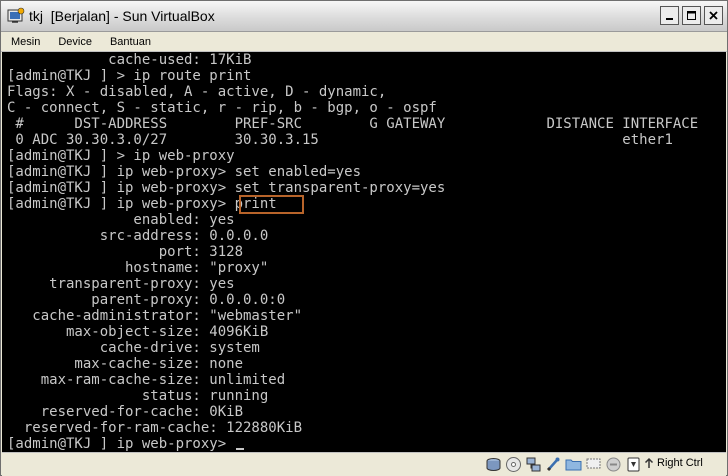 The height and width of the screenshot is (476, 728). What do you see at coordinates (125, 364) in the screenshot?
I see `terminal-line: max-cache-size: none` at bounding box center [125, 364].